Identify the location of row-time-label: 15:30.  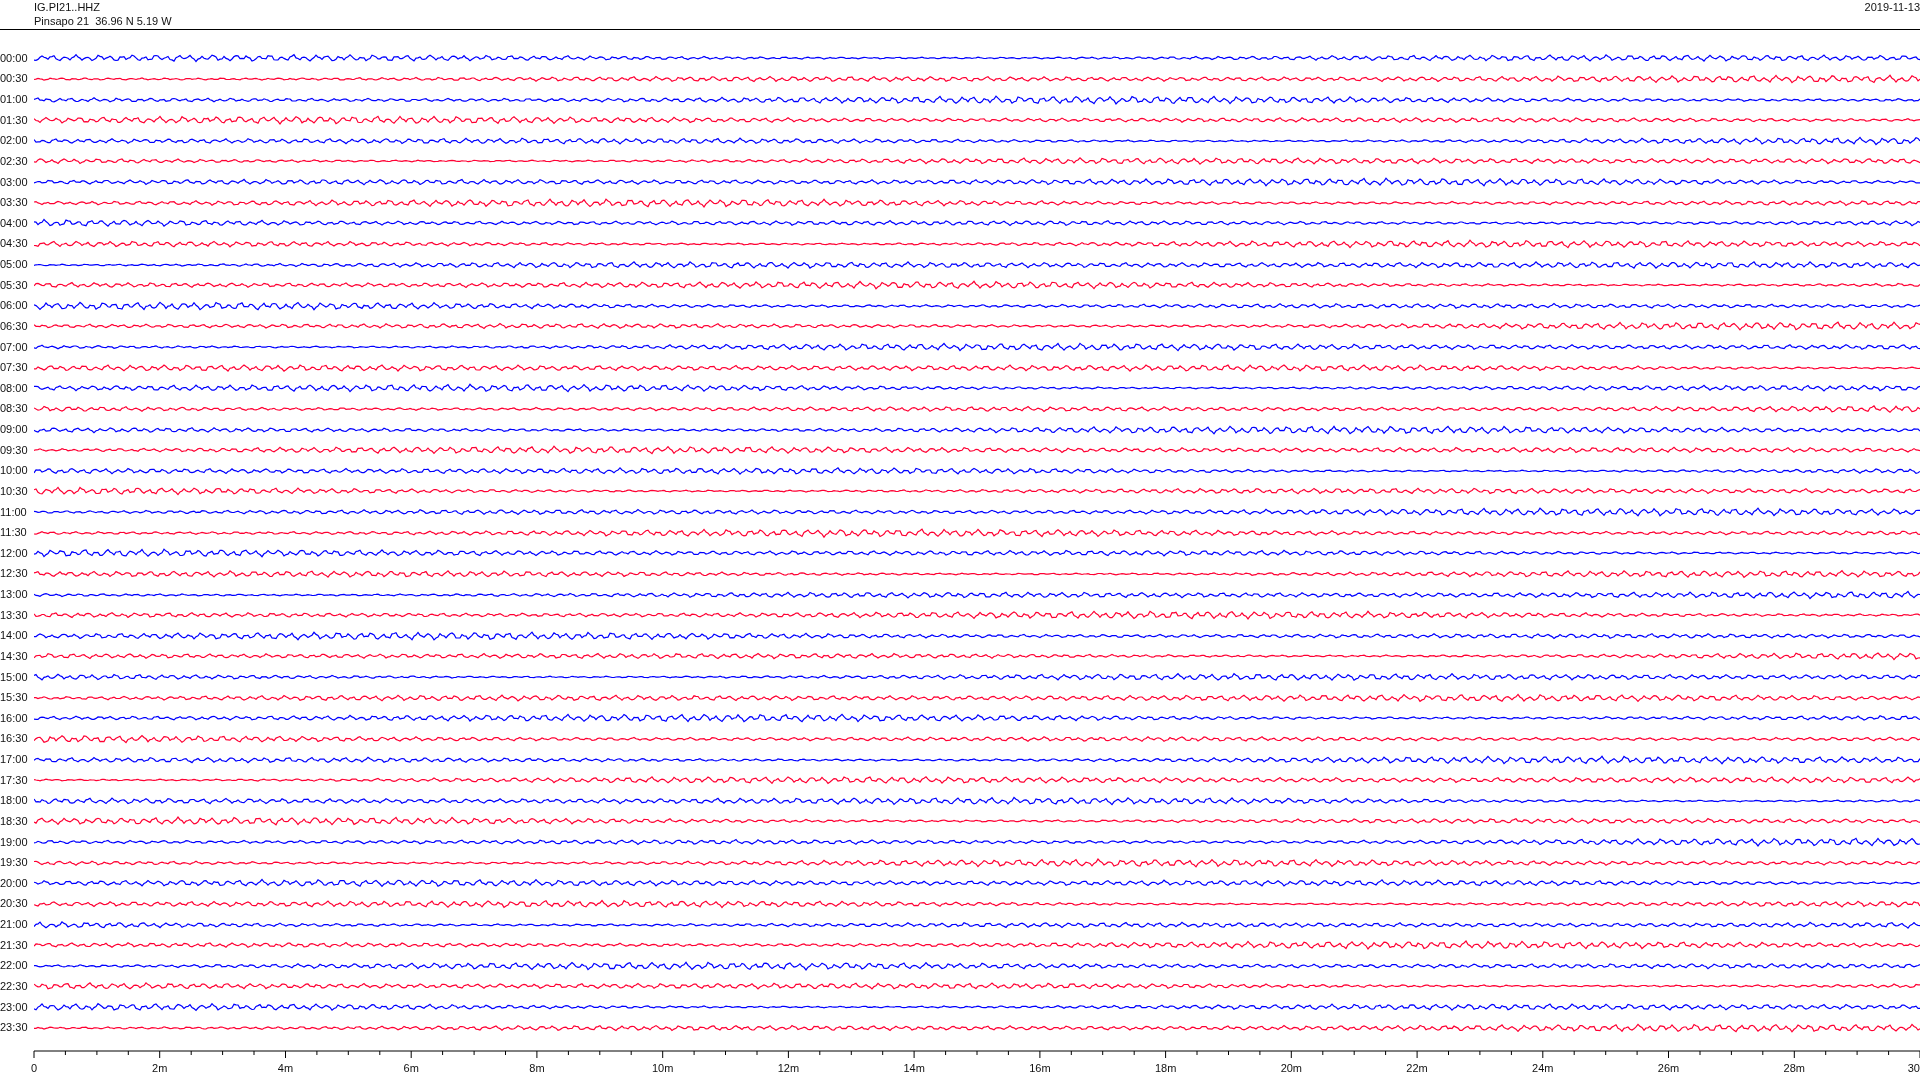
(14, 698).